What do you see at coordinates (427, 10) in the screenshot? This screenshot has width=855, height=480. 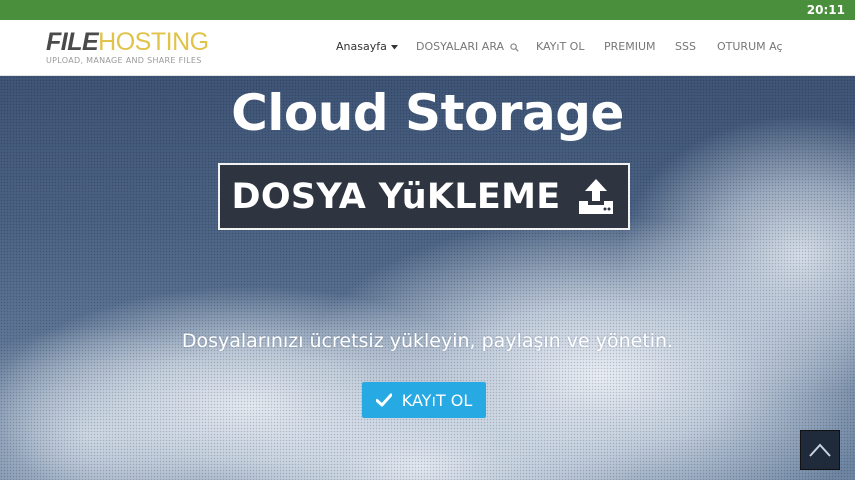 I see `status-bar: 20:11` at bounding box center [427, 10].